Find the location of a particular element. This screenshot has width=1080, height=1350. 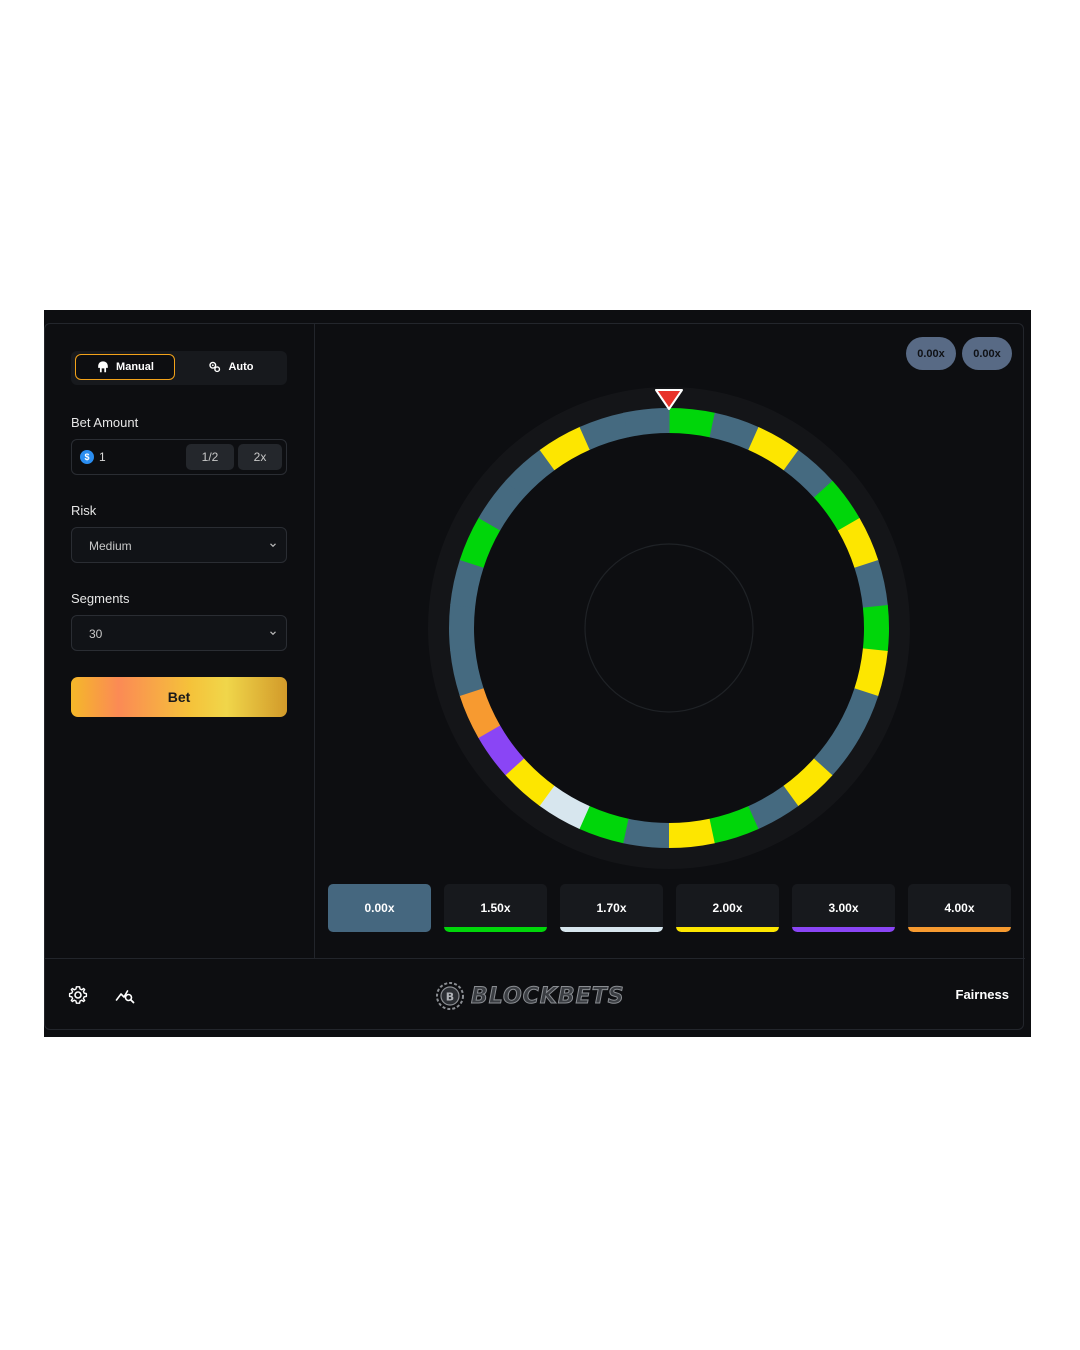

multiplier-label: 0.00x is located at coordinates (379, 908).